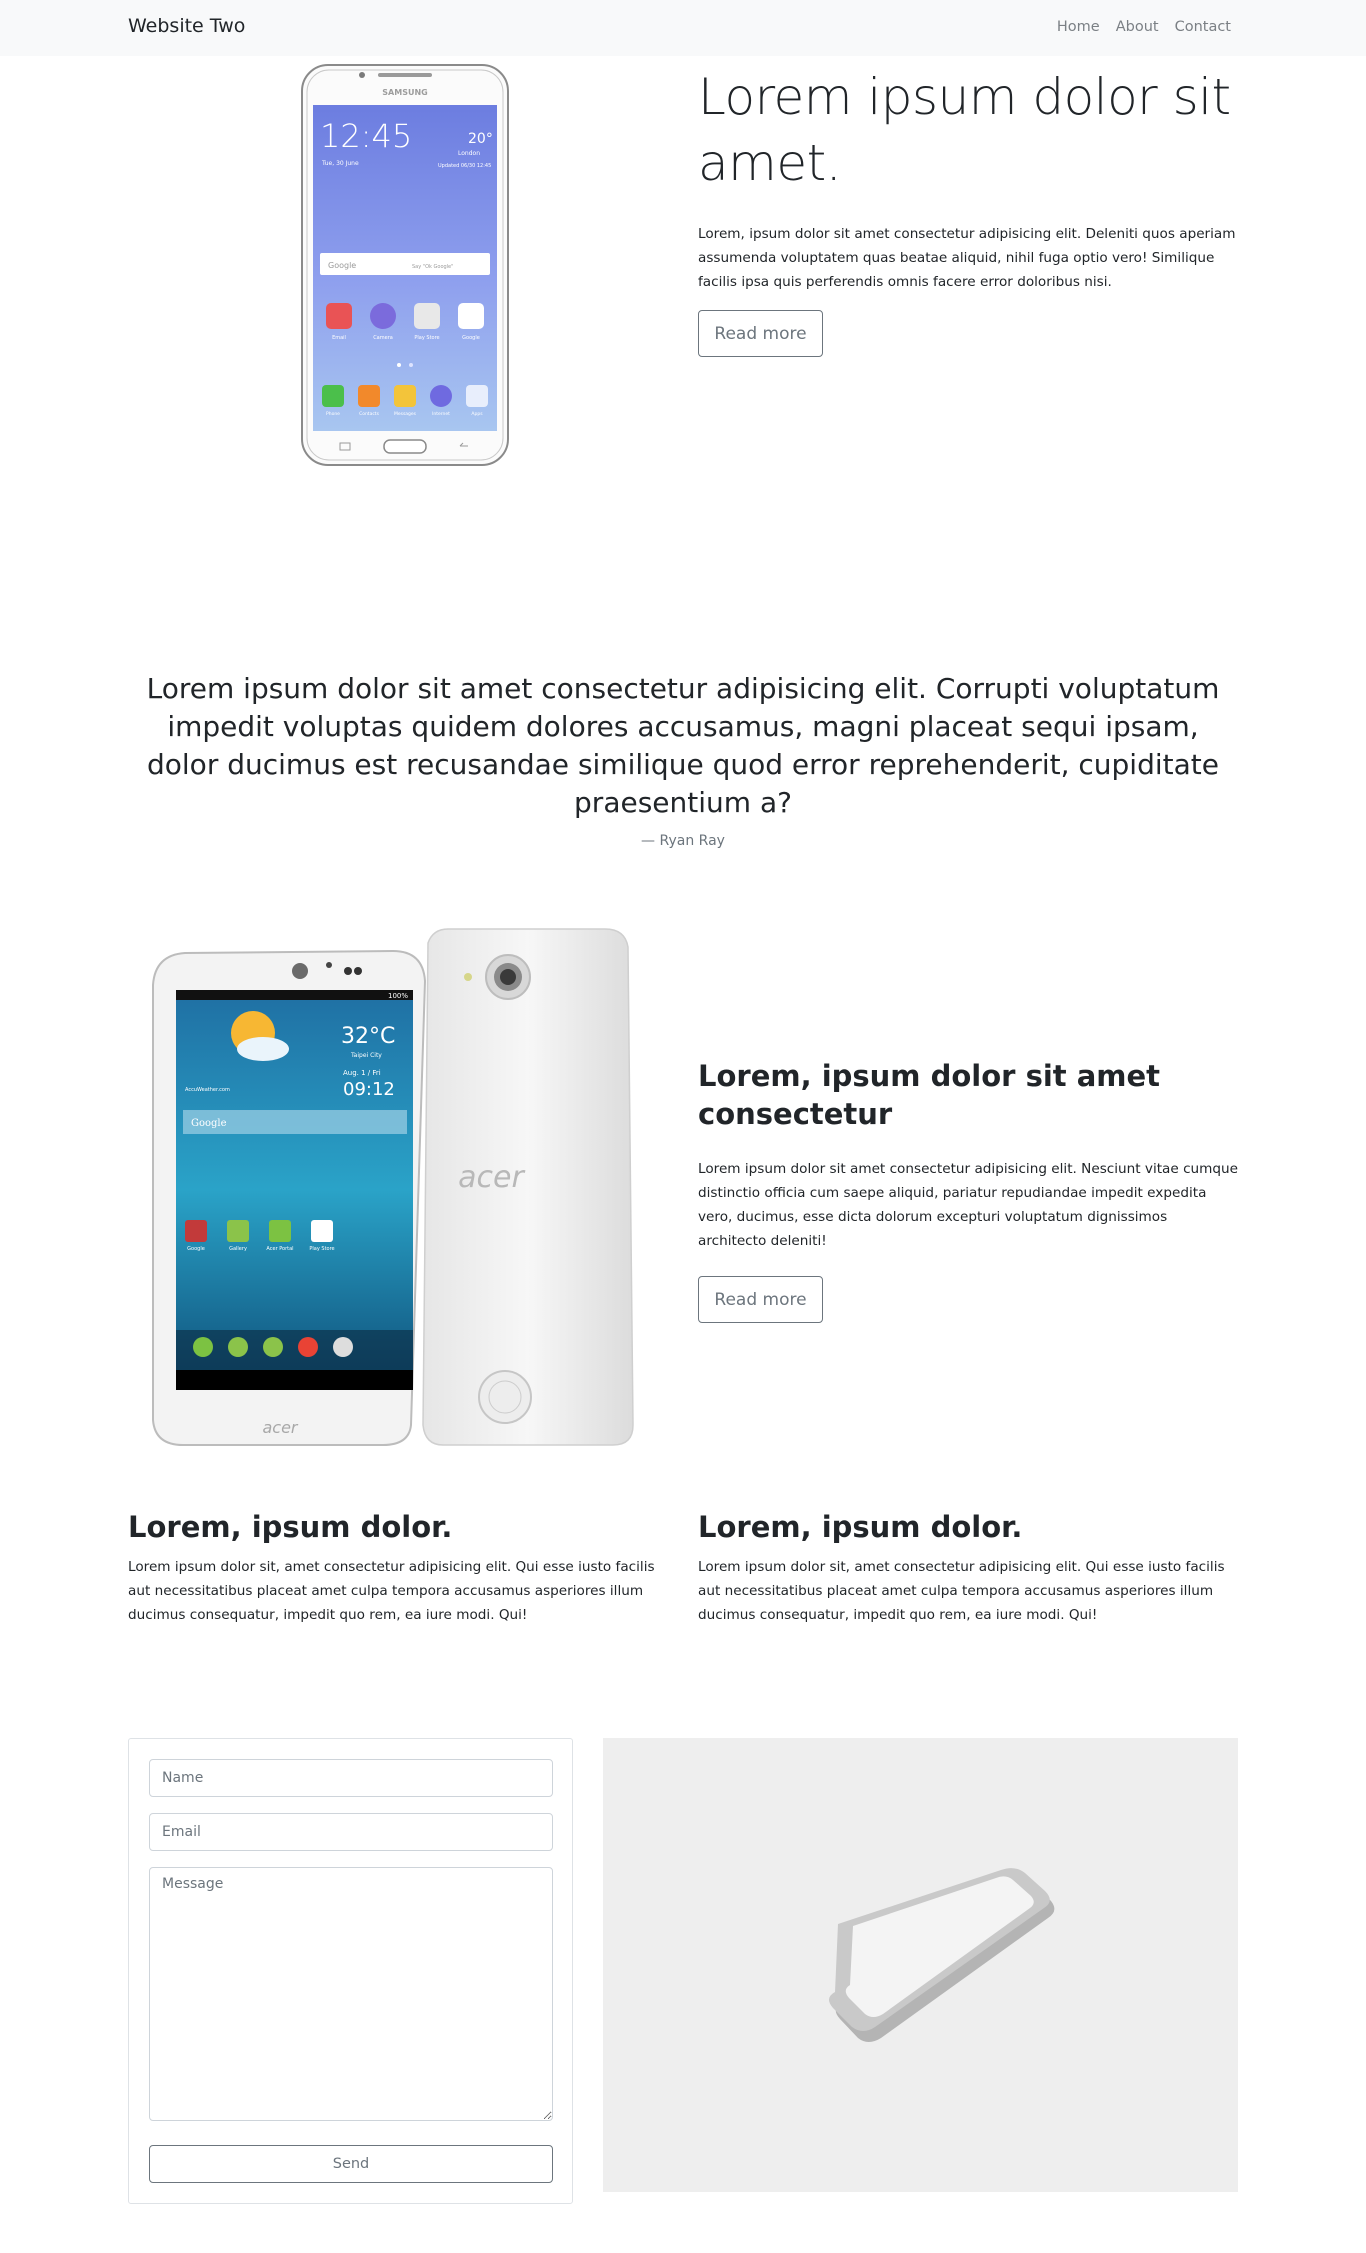  I want to click on acer-app-label: Gallery, so click(238, 1249).